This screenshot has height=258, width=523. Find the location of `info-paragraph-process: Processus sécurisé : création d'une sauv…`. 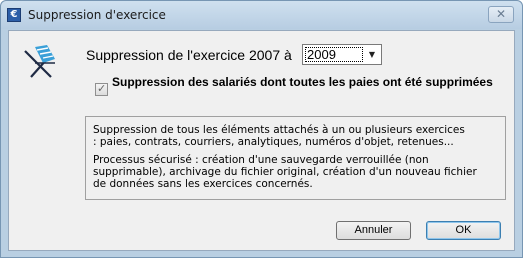

info-paragraph-process: Processus sécurisé : création d'une sauv… is located at coordinates (285, 172).